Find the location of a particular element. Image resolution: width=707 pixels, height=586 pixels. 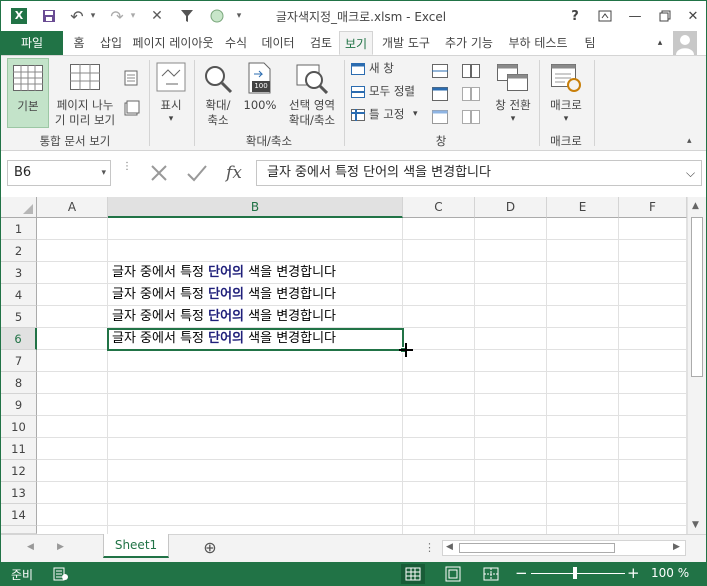

page-break-status-icon is located at coordinates (491, 574).